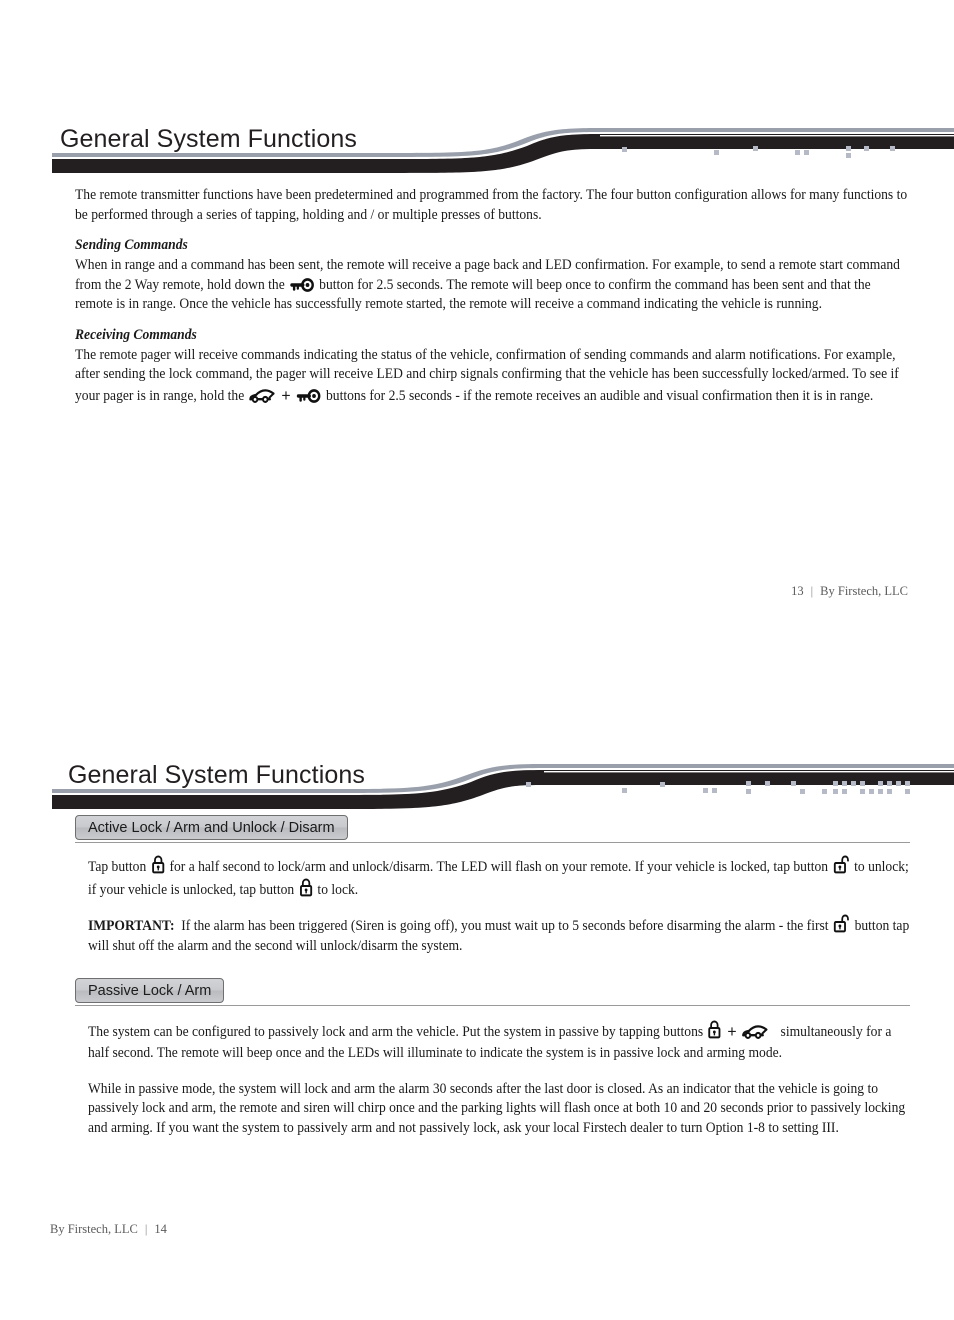  What do you see at coordinates (136, 334) in the screenshot?
I see `receiving-commands-heading: Receiving Commands` at bounding box center [136, 334].